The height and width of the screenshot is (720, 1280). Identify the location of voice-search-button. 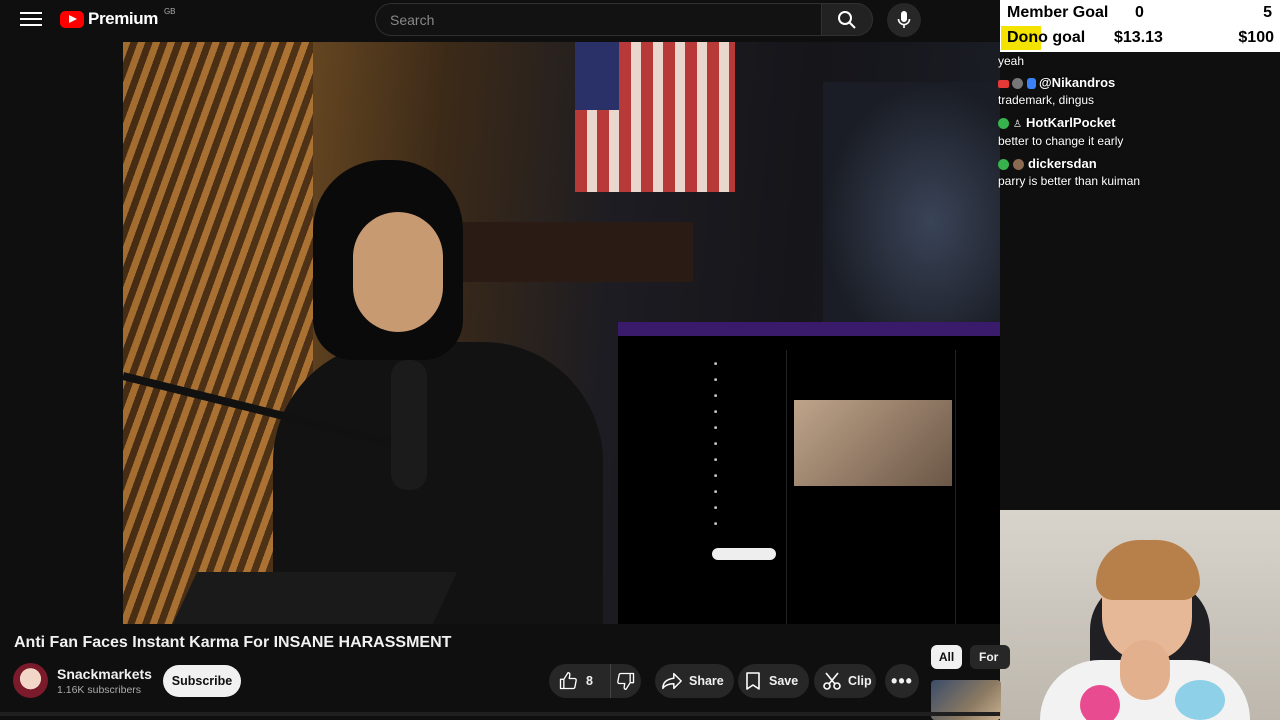
(904, 20).